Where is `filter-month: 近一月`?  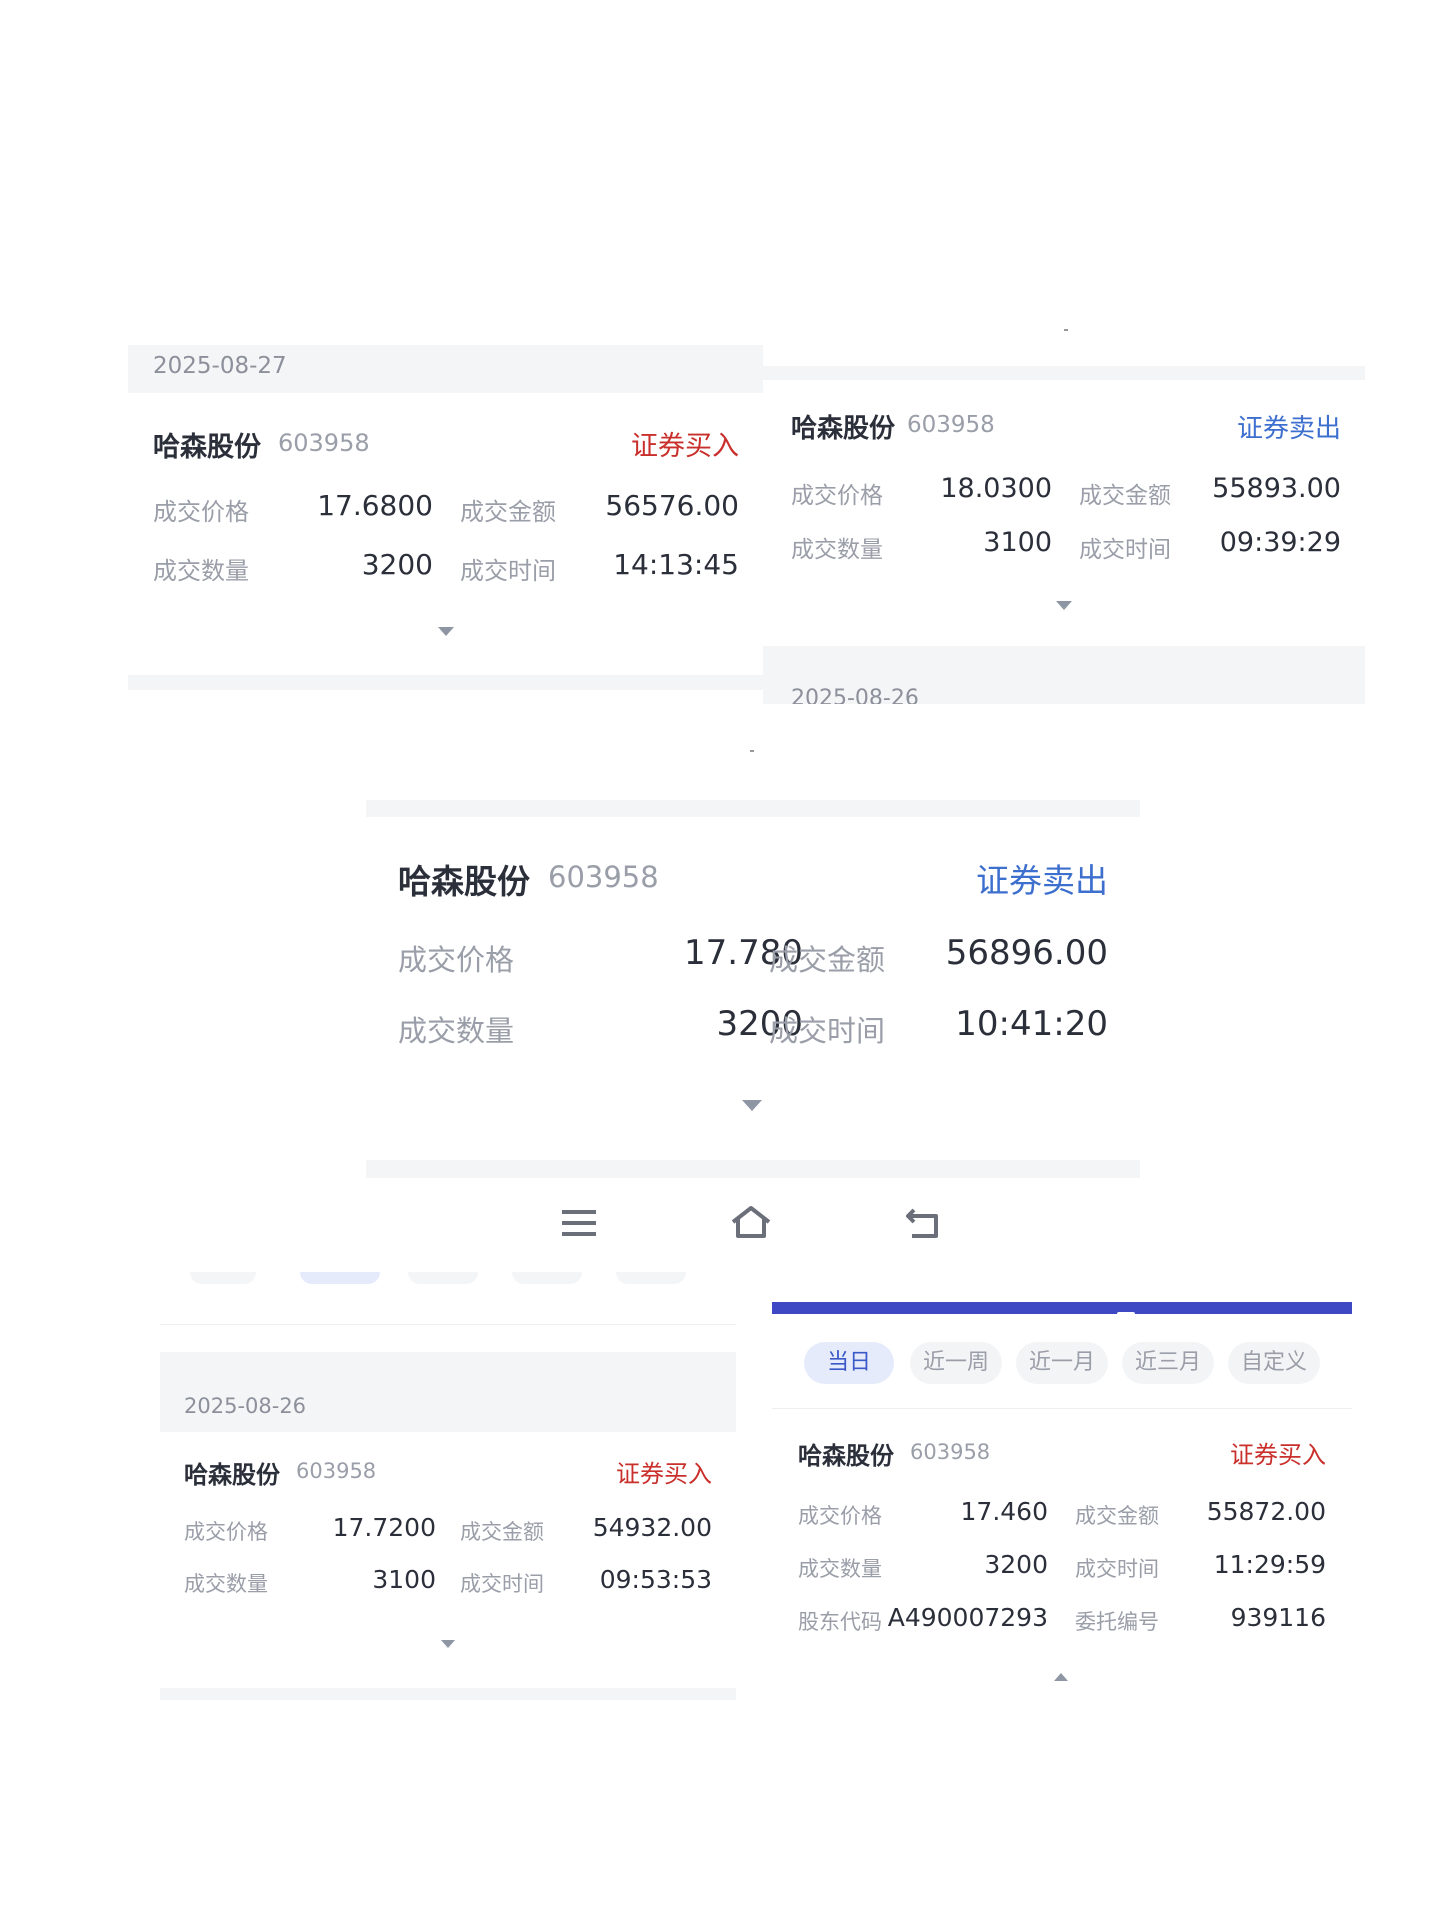 filter-month: 近一月 is located at coordinates (1062, 1363).